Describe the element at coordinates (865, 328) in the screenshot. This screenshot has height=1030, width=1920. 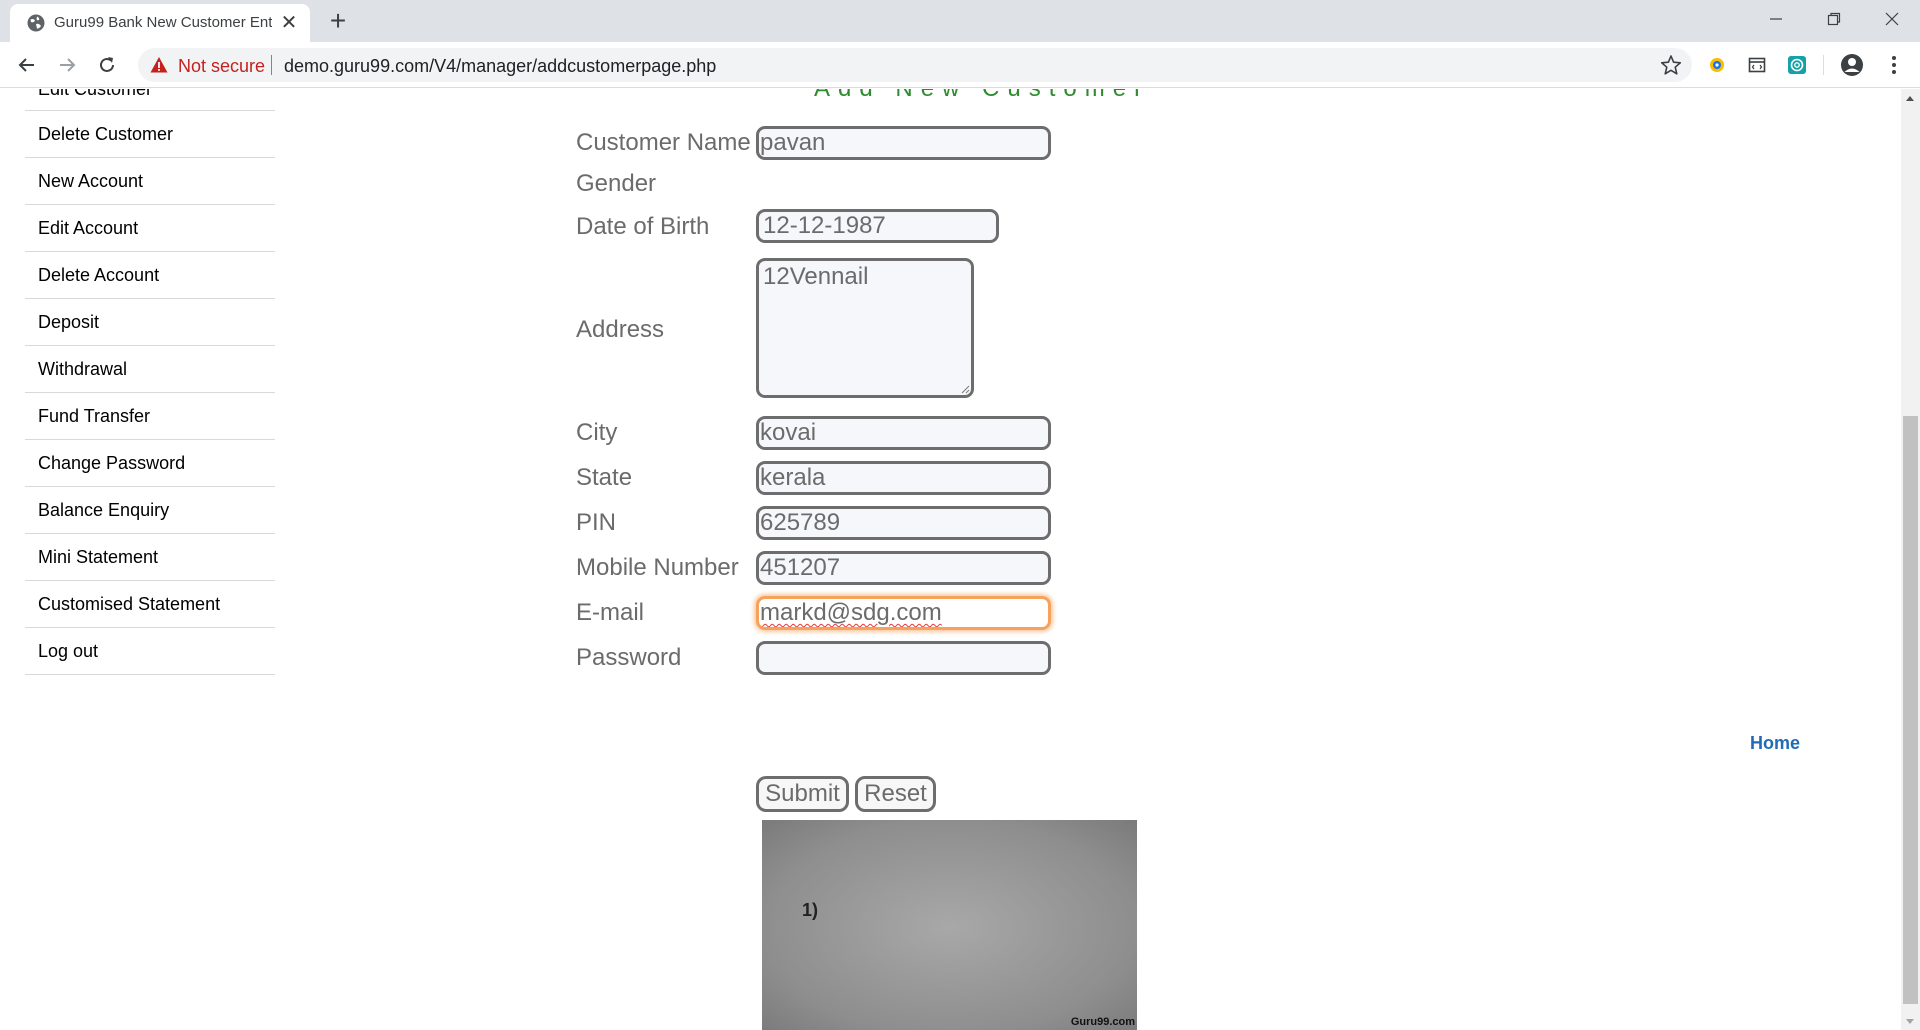
I see `address-textarea: 12Vennail` at that location.